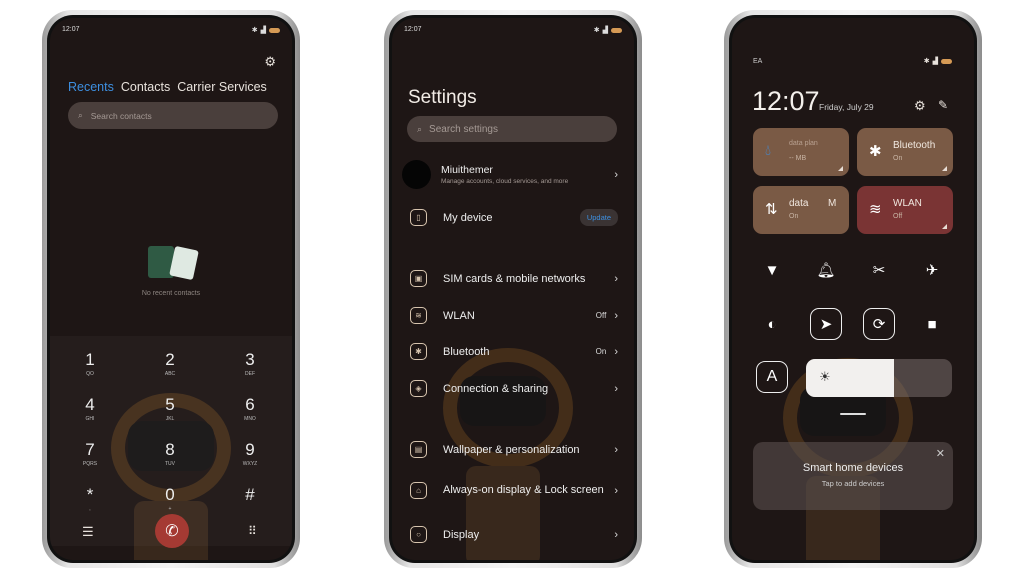  Describe the element at coordinates (90, 363) in the screenshot. I see `key-1: 1 QO` at that location.